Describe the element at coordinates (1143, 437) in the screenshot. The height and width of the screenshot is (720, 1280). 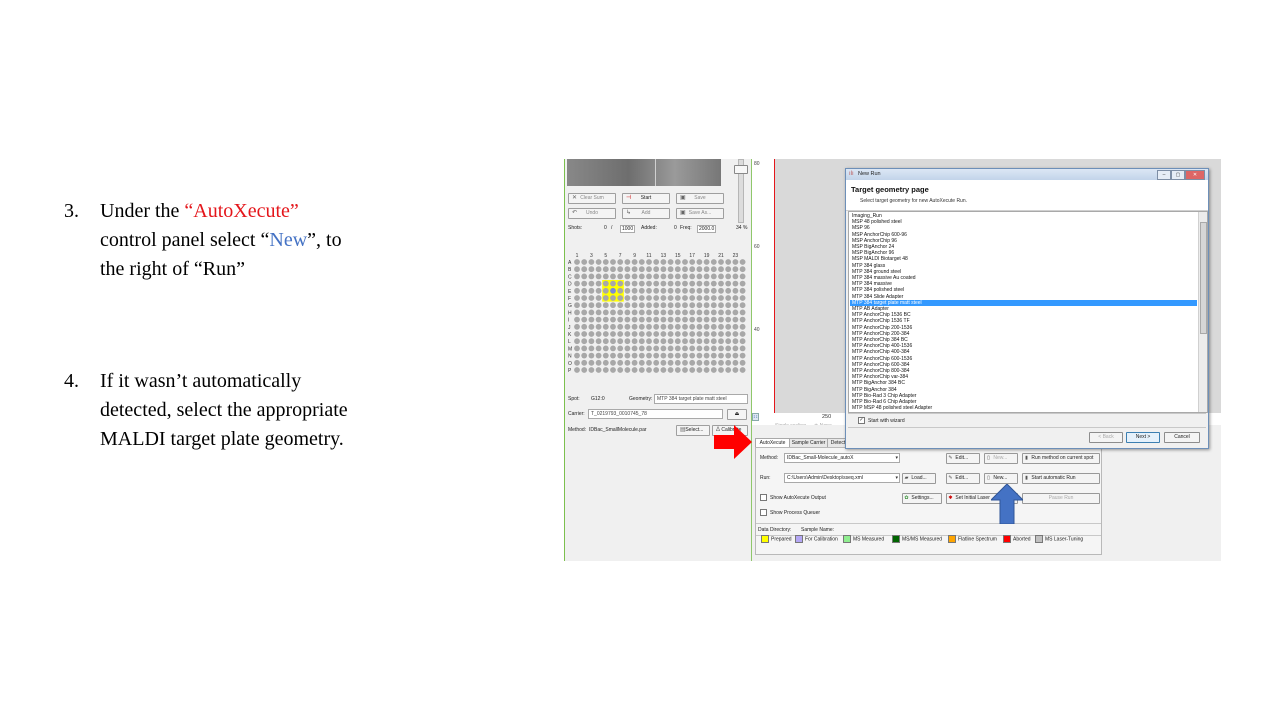
I see `next-button: Next >` at that location.